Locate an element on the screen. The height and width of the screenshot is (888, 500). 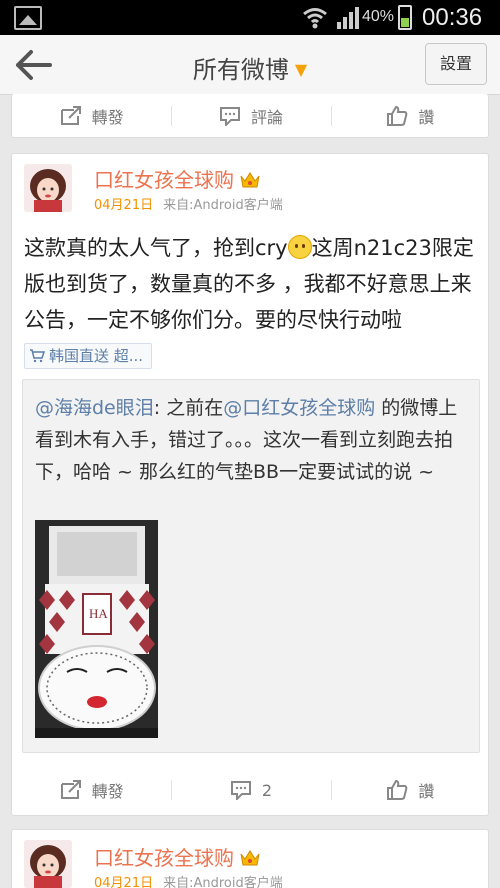
page-title-label: 所有微博 is located at coordinates (240, 70).